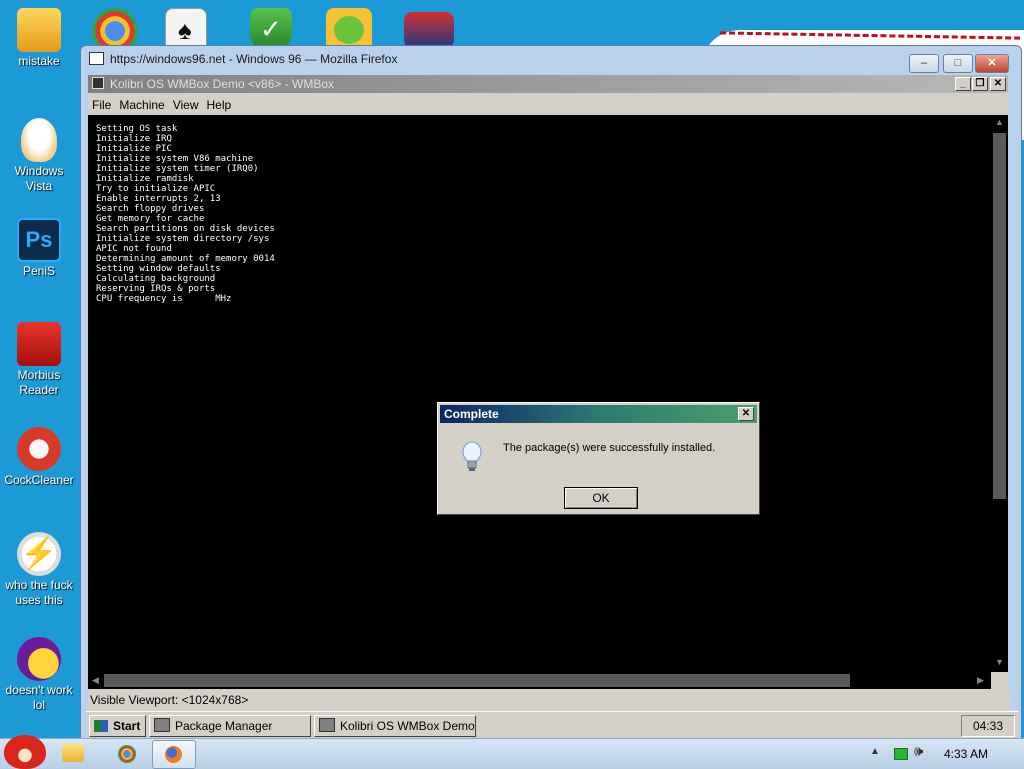 This screenshot has width=1024, height=769. Describe the element at coordinates (177, 169) in the screenshot. I see `console-line: Initialize system timer (IRQ0)` at that location.